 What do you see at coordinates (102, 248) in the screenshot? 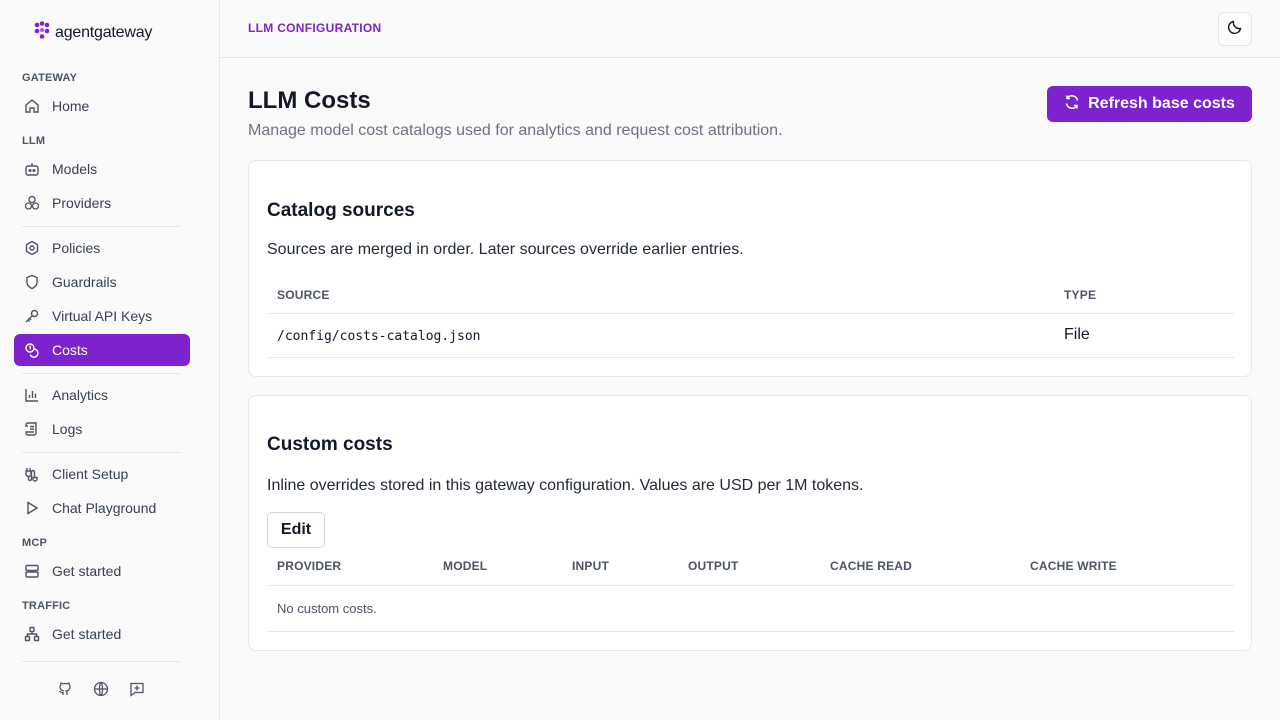
I see `sidebar-item-policies: Policies` at bounding box center [102, 248].